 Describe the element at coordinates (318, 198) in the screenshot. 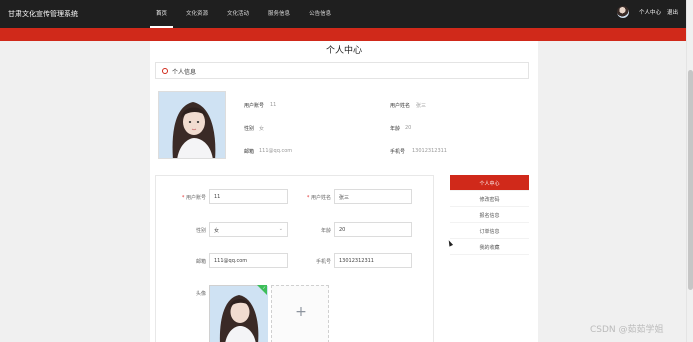

I see `form-name-label: * 用户姓名` at that location.